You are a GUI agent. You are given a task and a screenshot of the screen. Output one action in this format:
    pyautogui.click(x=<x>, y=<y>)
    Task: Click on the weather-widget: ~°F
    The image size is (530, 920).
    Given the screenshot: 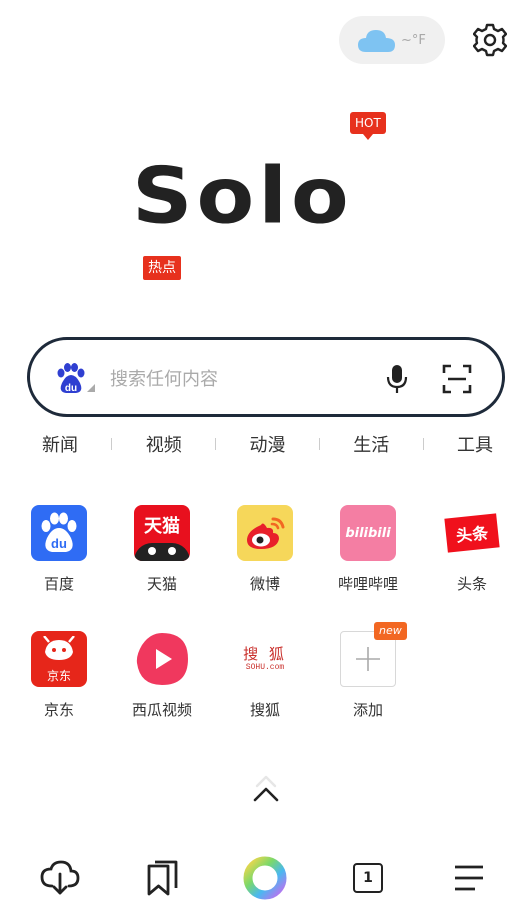 What is the action you would take?
    pyautogui.click(x=392, y=40)
    